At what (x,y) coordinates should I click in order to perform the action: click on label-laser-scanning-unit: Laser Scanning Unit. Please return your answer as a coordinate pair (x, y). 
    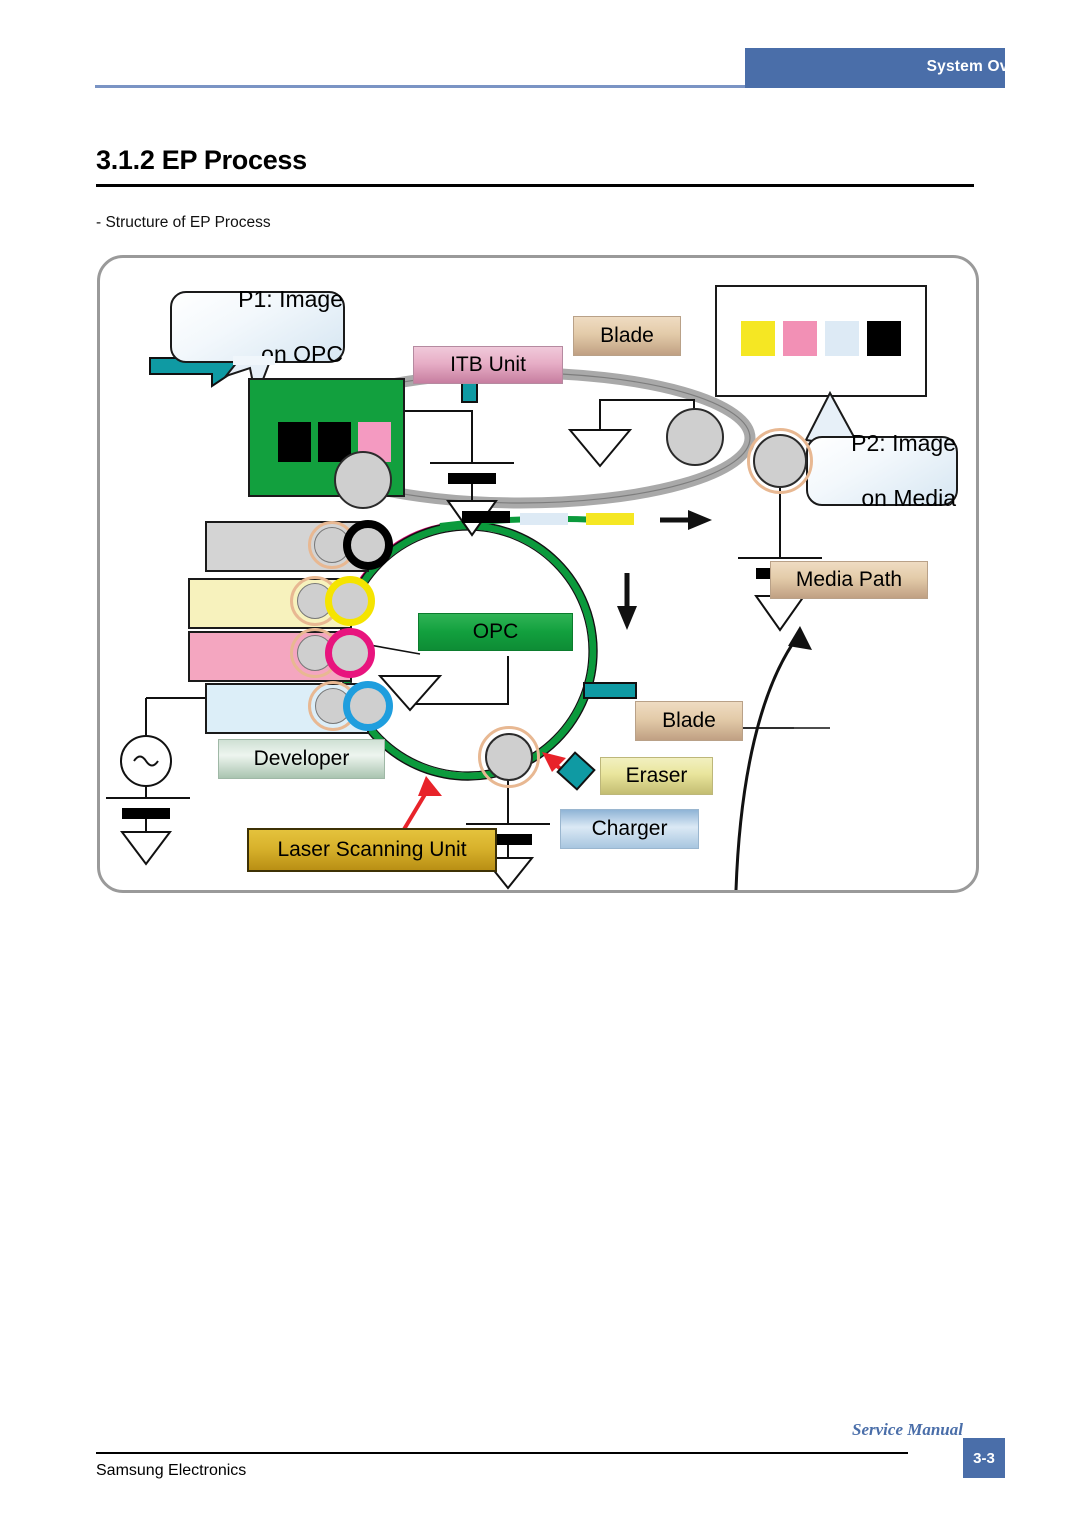
    Looking at the image, I should click on (372, 850).